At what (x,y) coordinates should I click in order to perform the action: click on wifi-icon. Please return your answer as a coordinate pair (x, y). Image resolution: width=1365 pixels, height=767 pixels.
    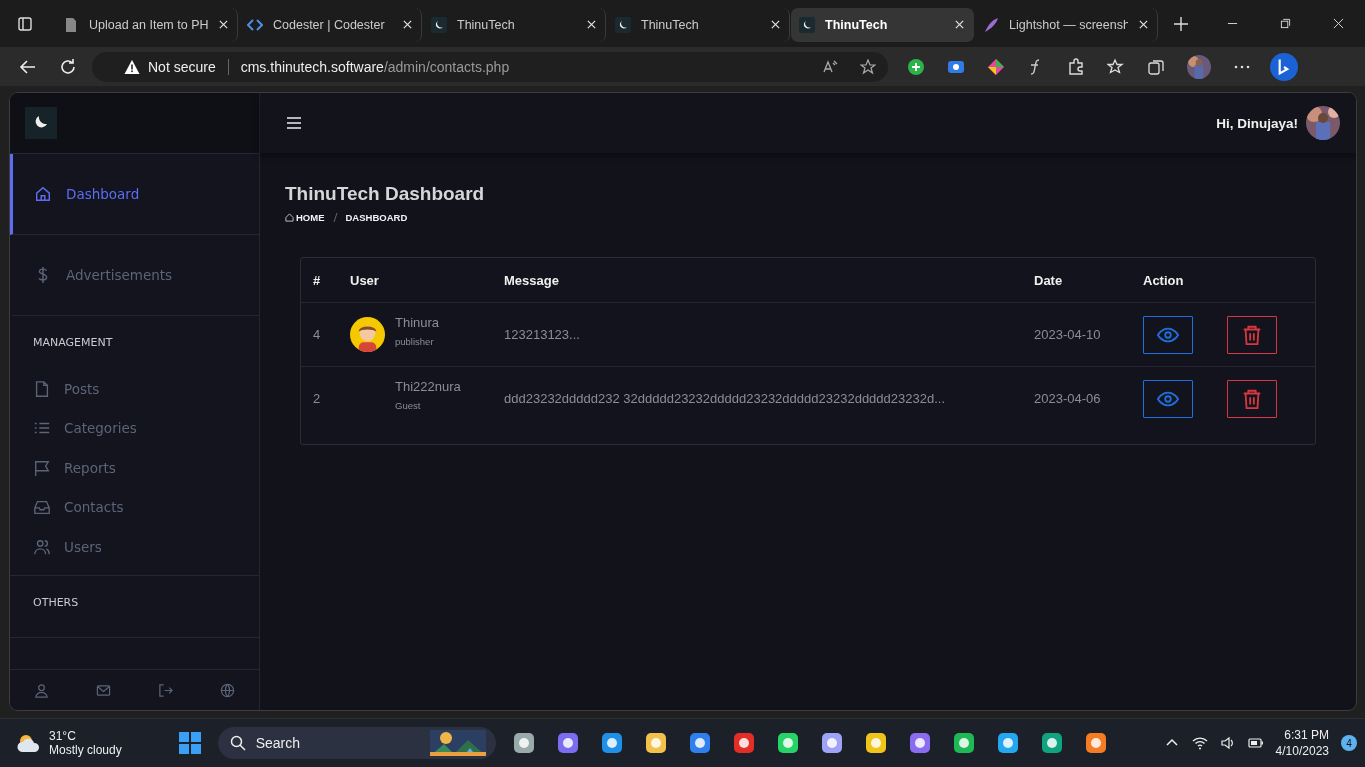
    Looking at the image, I should click on (1199, 743).